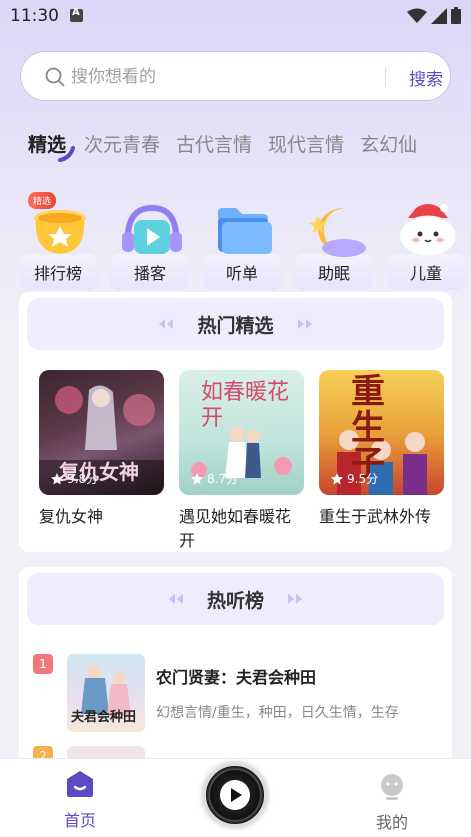 Image resolution: width=471 pixels, height=837 pixels. Describe the element at coordinates (241, 273) in the screenshot. I see `category-label: 听单` at that location.